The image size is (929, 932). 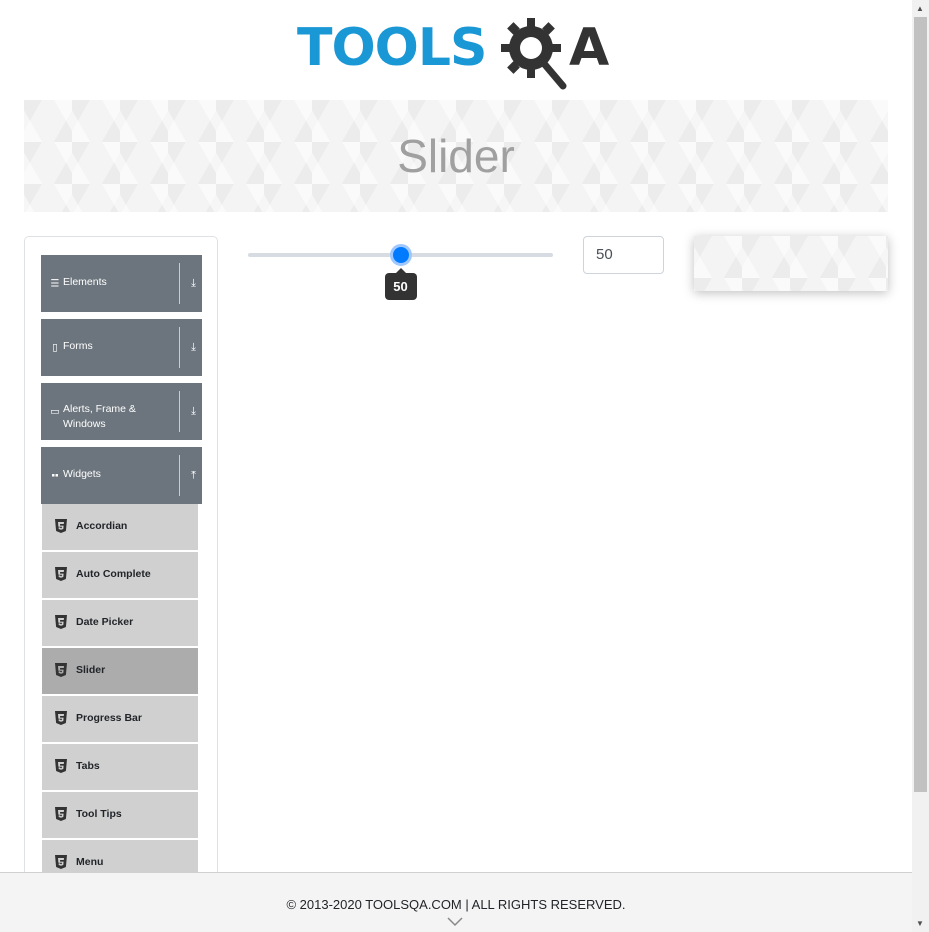 What do you see at coordinates (82, 474) in the screenshot?
I see `sidebar-group-label: Widgets` at bounding box center [82, 474].